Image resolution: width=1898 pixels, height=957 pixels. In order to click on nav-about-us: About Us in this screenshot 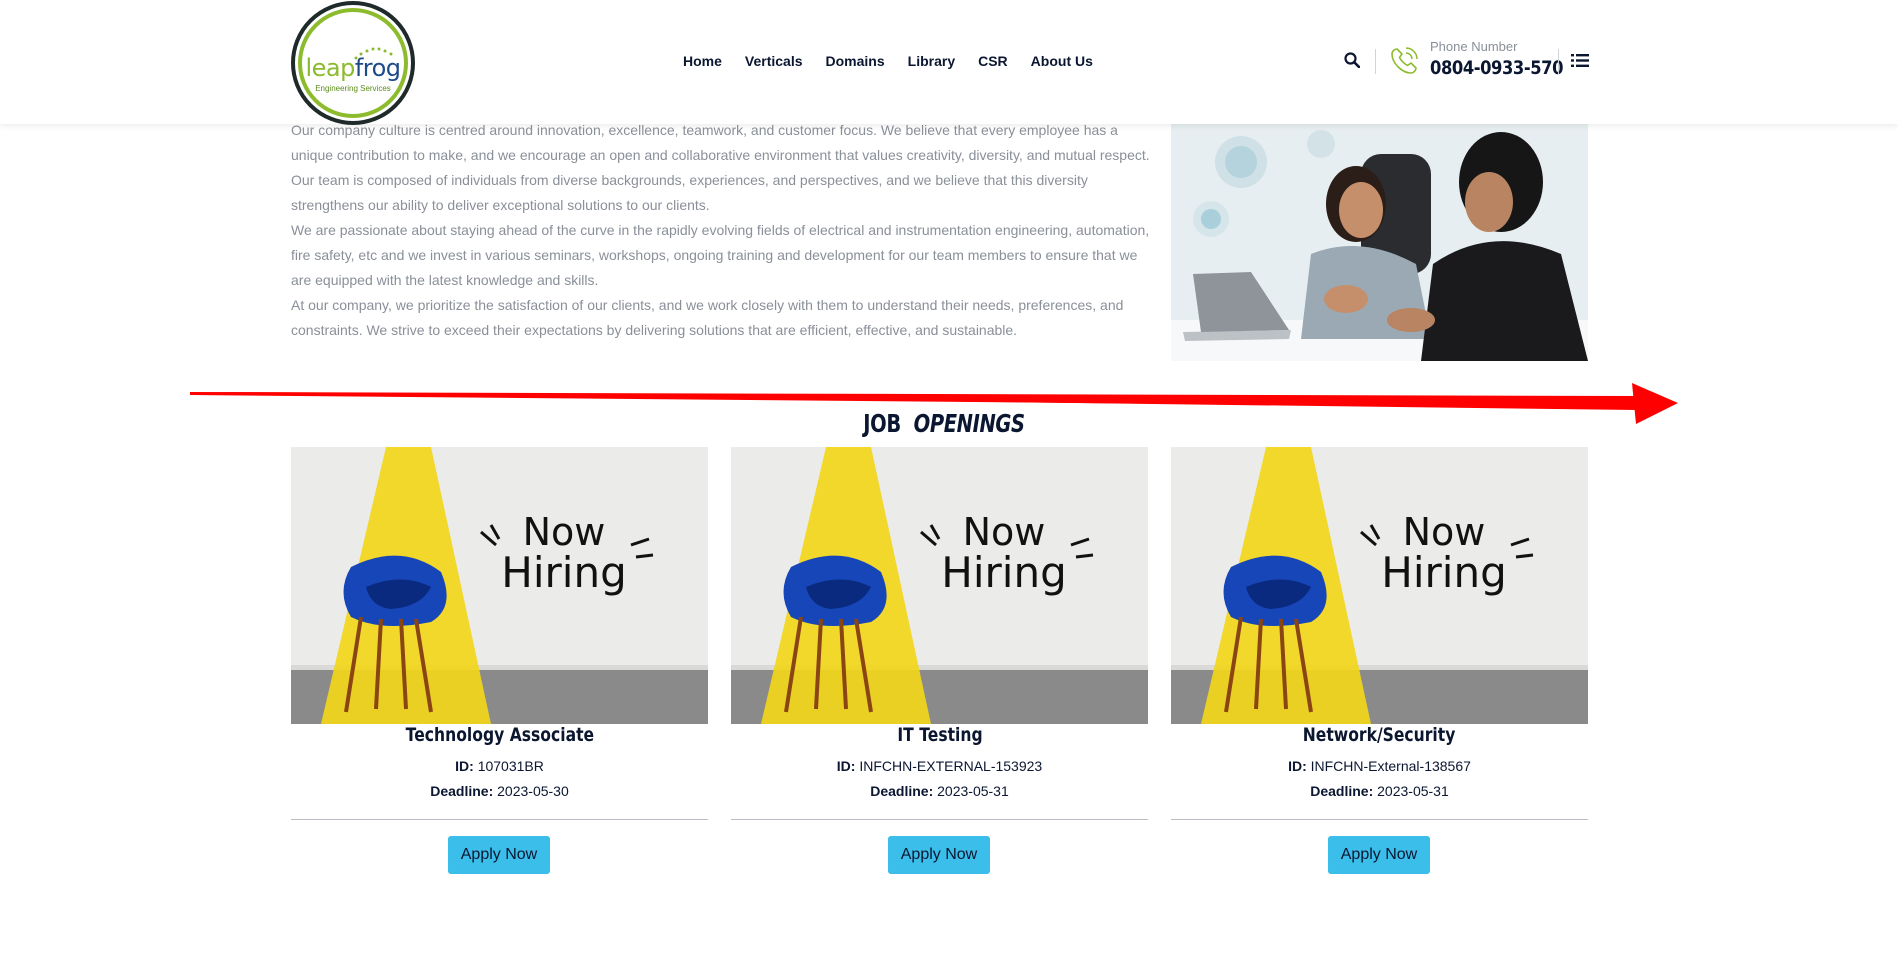, I will do `click(1062, 61)`.